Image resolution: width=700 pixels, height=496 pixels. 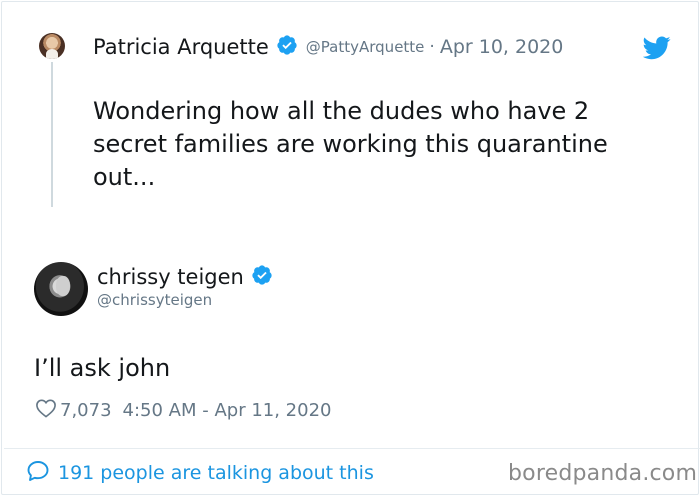 What do you see at coordinates (154, 300) in the screenshot?
I see `main-author-handle: @chrissyteigen` at bounding box center [154, 300].